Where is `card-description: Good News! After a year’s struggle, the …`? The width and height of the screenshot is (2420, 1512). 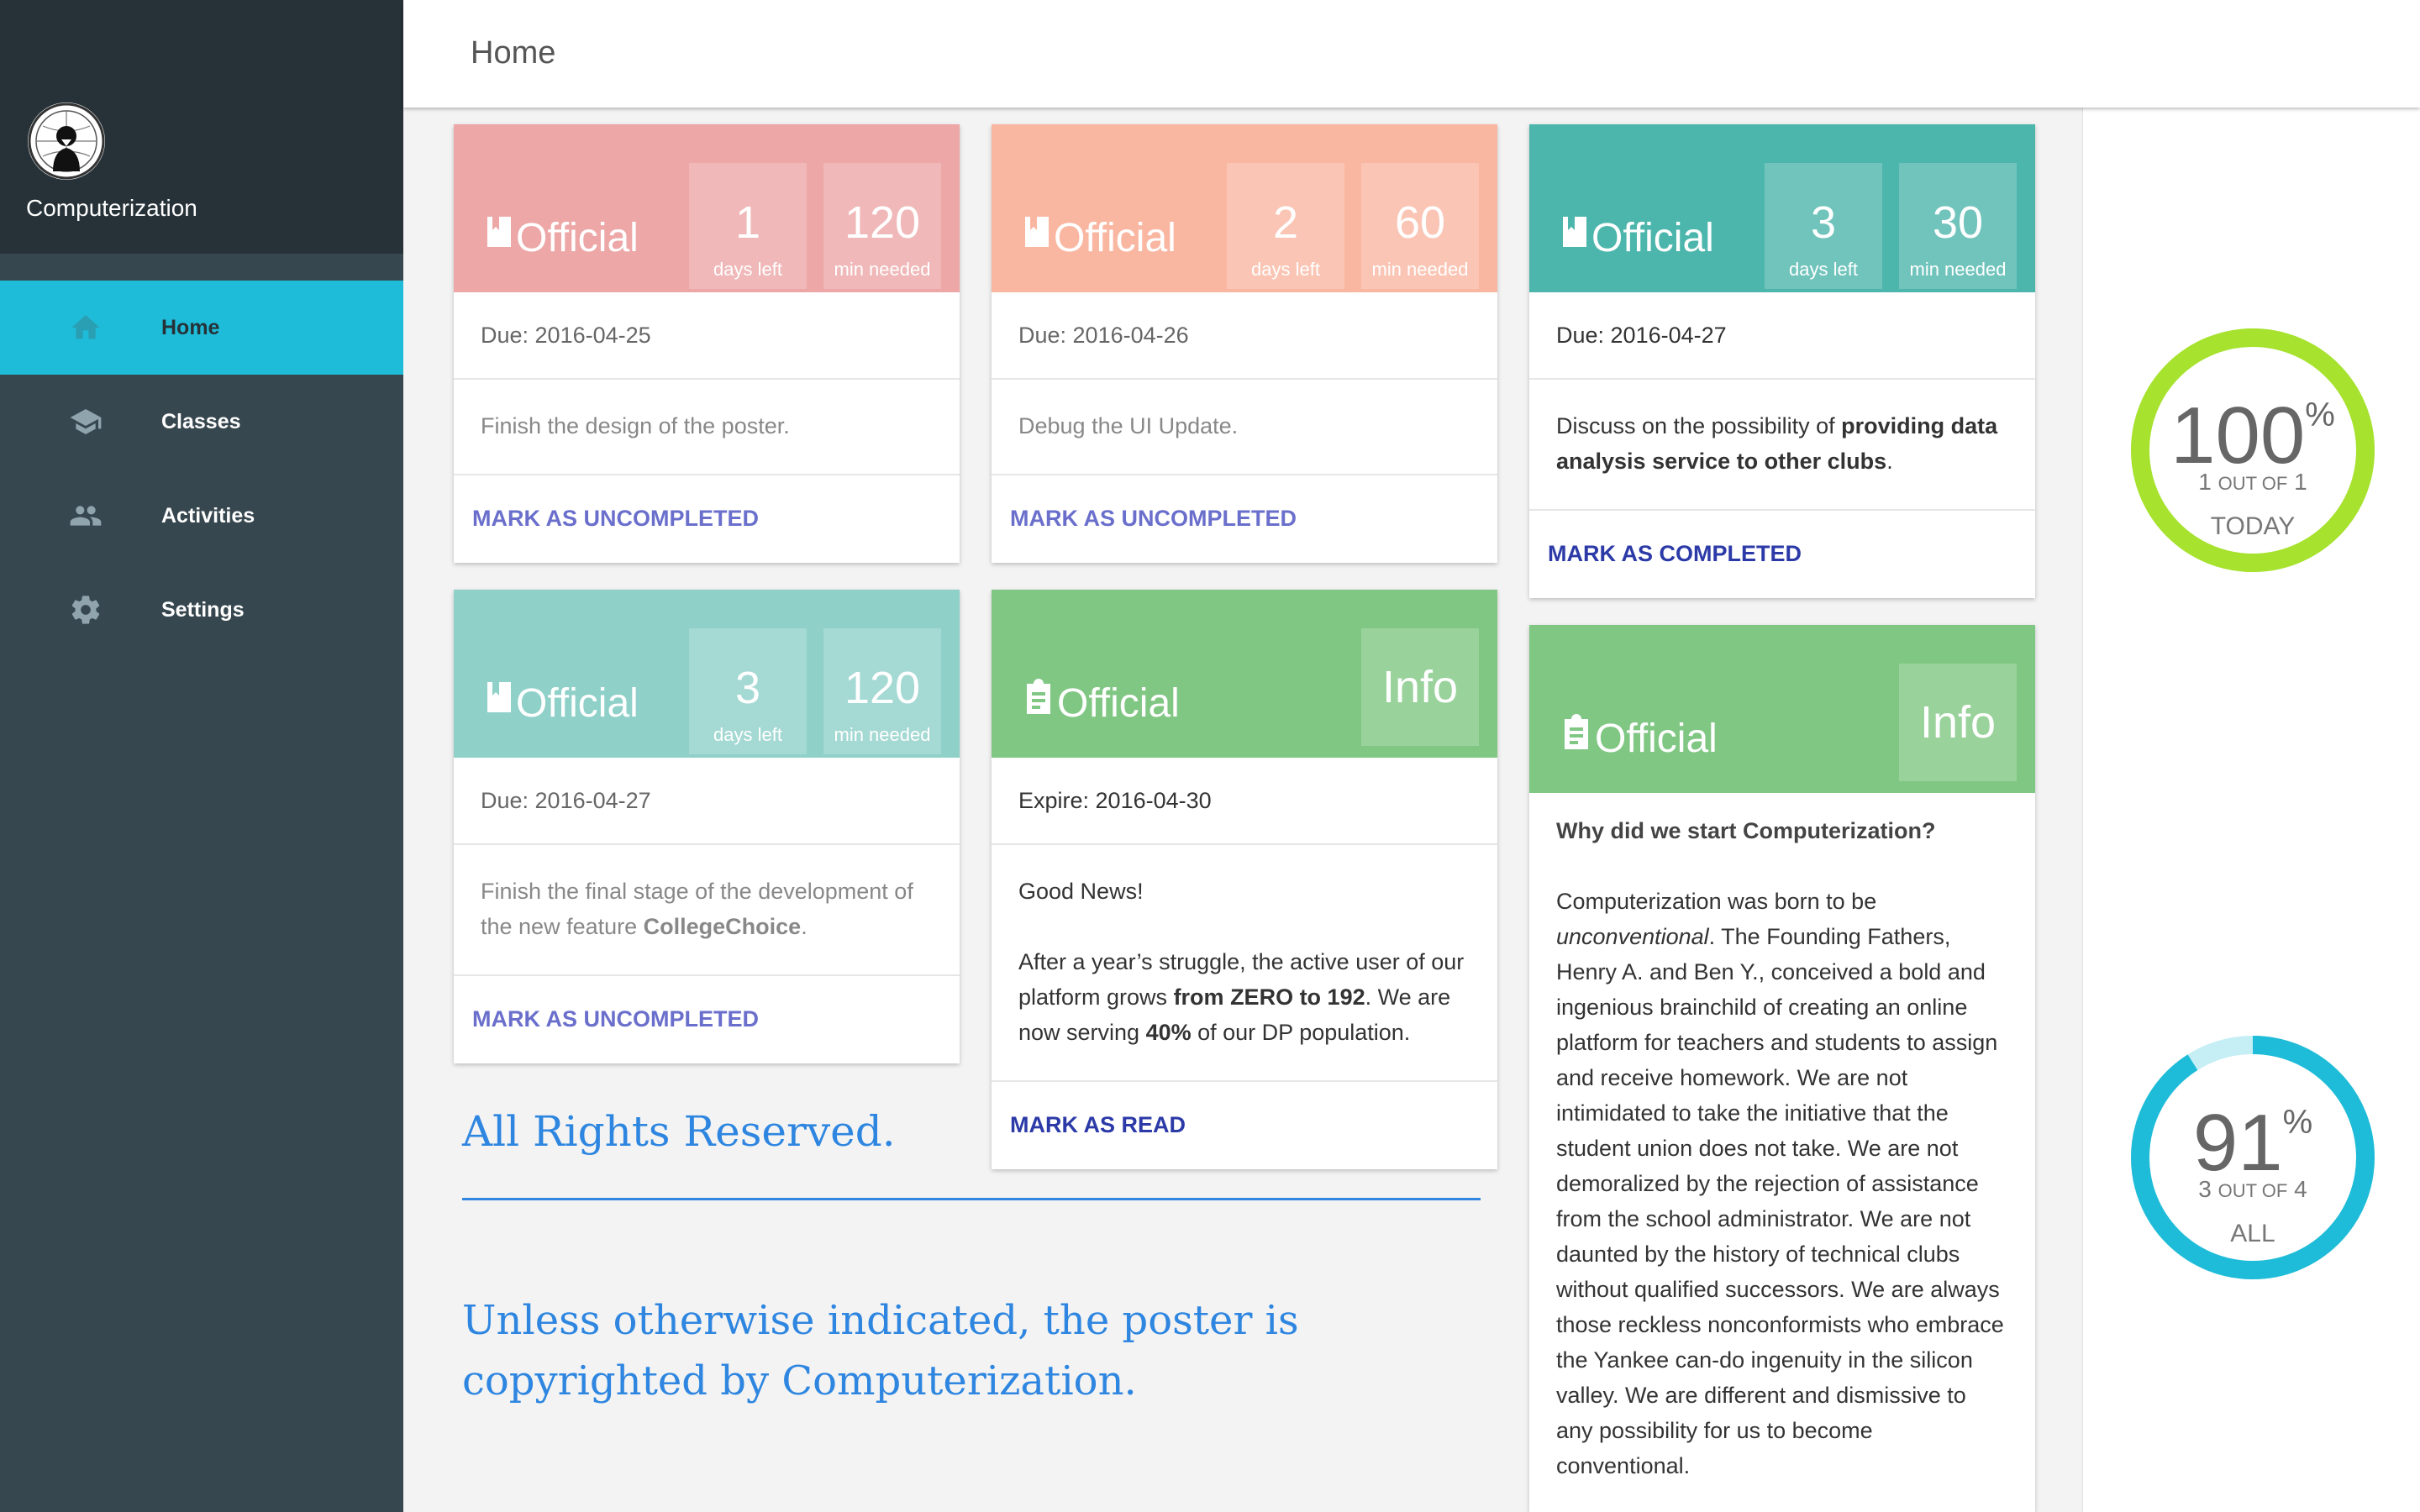
card-description: Good News! After a year’s struggle, the … is located at coordinates (1244, 963).